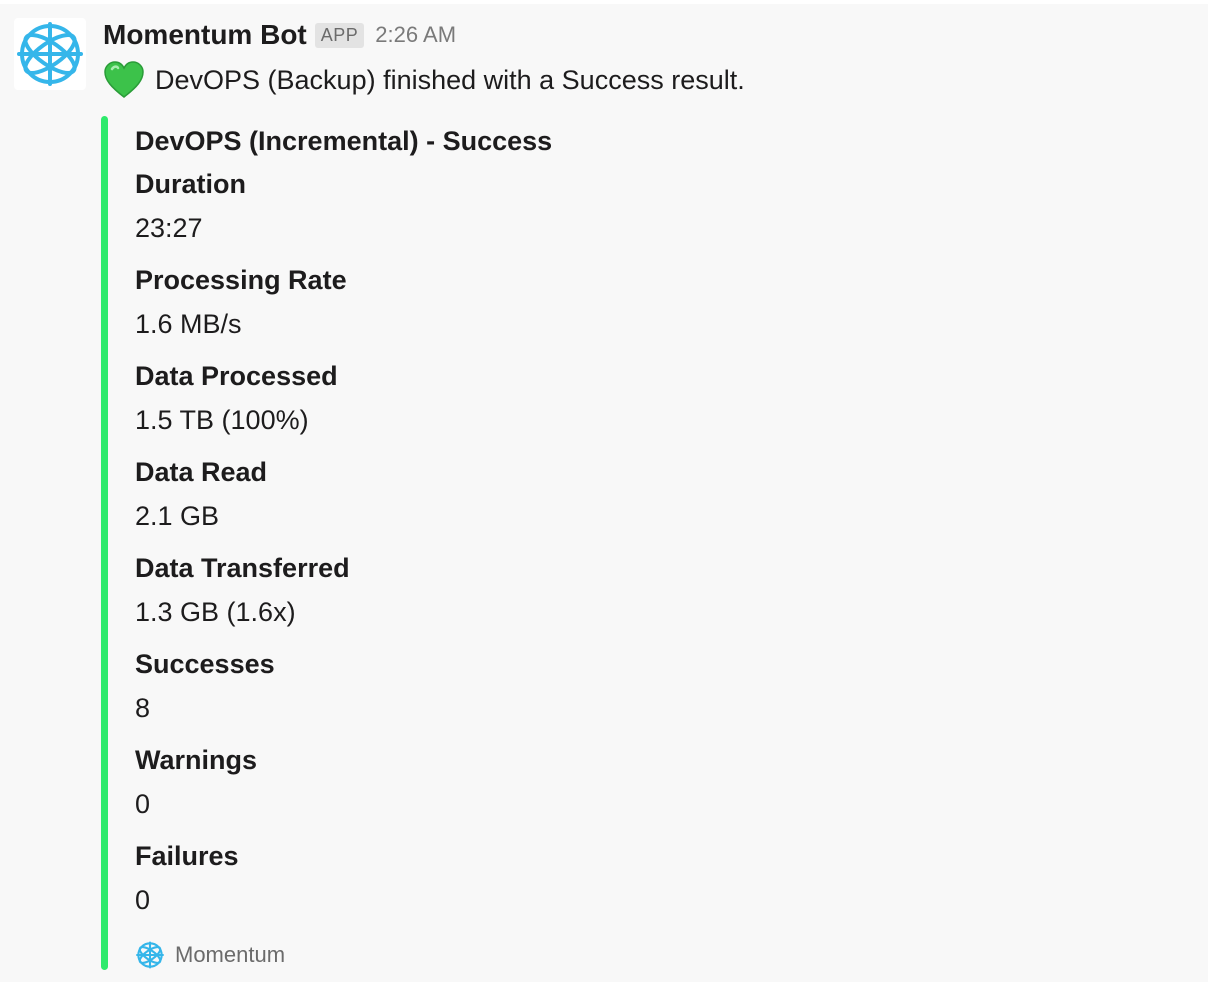 This screenshot has height=984, width=1208. I want to click on field-title: Data Transferred, so click(242, 568).